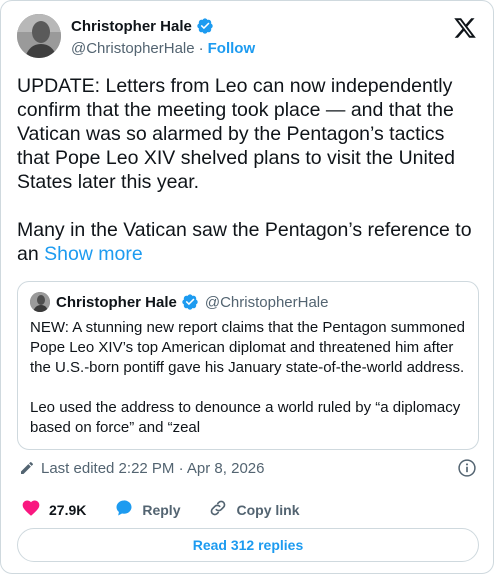 This screenshot has height=574, width=494. I want to click on reply-label: Reply, so click(161, 509).